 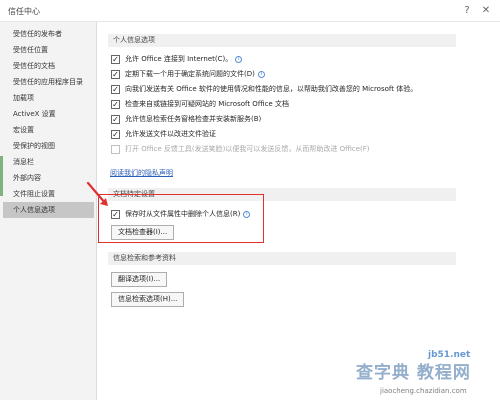 What do you see at coordinates (115, 149) in the screenshot?
I see `checkbox` at bounding box center [115, 149].